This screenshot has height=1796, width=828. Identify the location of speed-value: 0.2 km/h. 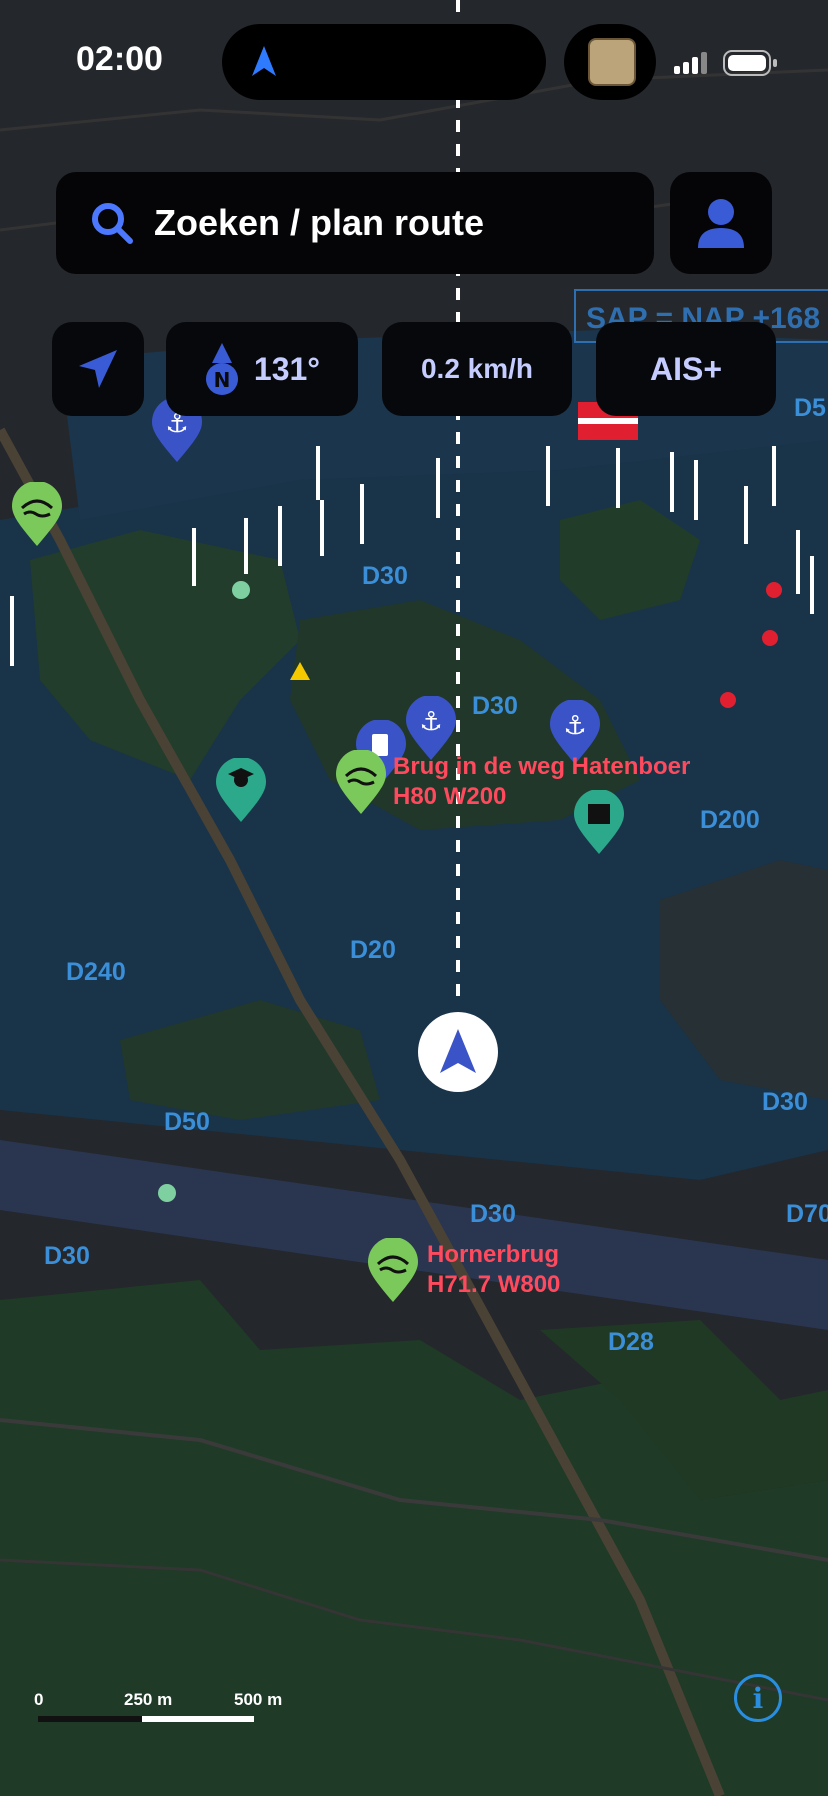
(477, 368).